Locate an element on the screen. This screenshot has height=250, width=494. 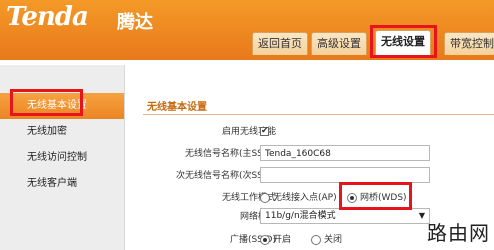
radio-broadcast-off is located at coordinates (316, 239).